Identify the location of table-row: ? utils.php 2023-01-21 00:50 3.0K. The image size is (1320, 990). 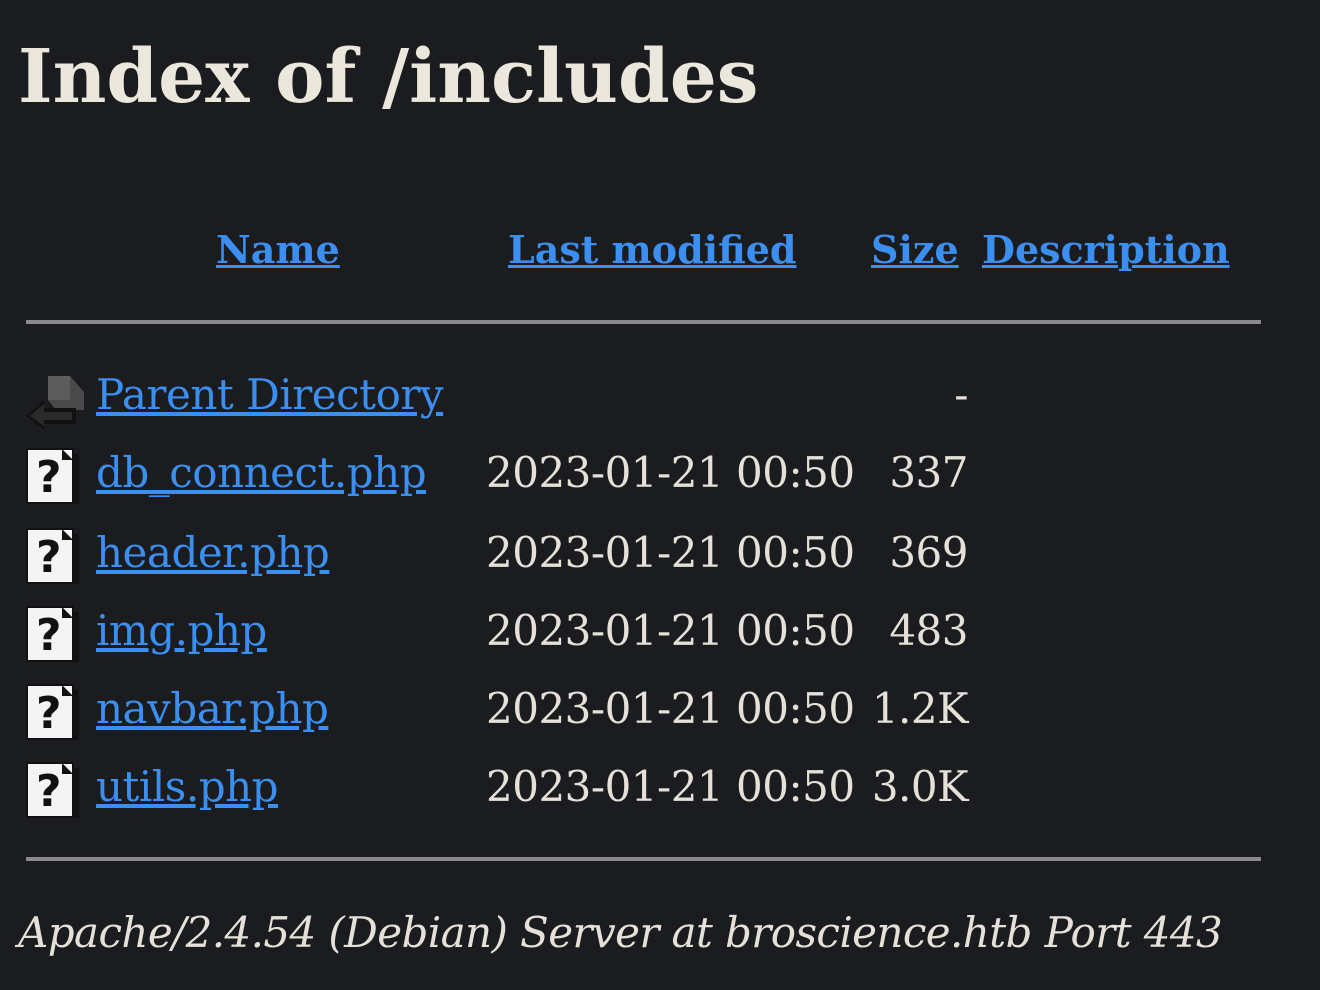
(660, 789).